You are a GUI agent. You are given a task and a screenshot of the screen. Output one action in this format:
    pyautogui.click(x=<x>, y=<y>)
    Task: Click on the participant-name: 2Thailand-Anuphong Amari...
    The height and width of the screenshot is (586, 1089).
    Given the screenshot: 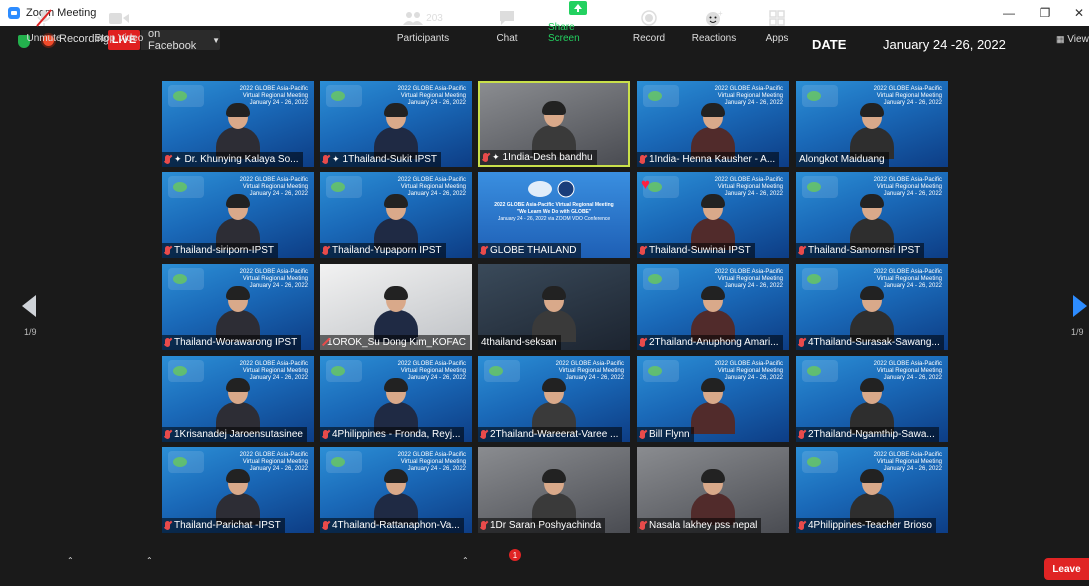 What is the action you would take?
    pyautogui.click(x=714, y=342)
    